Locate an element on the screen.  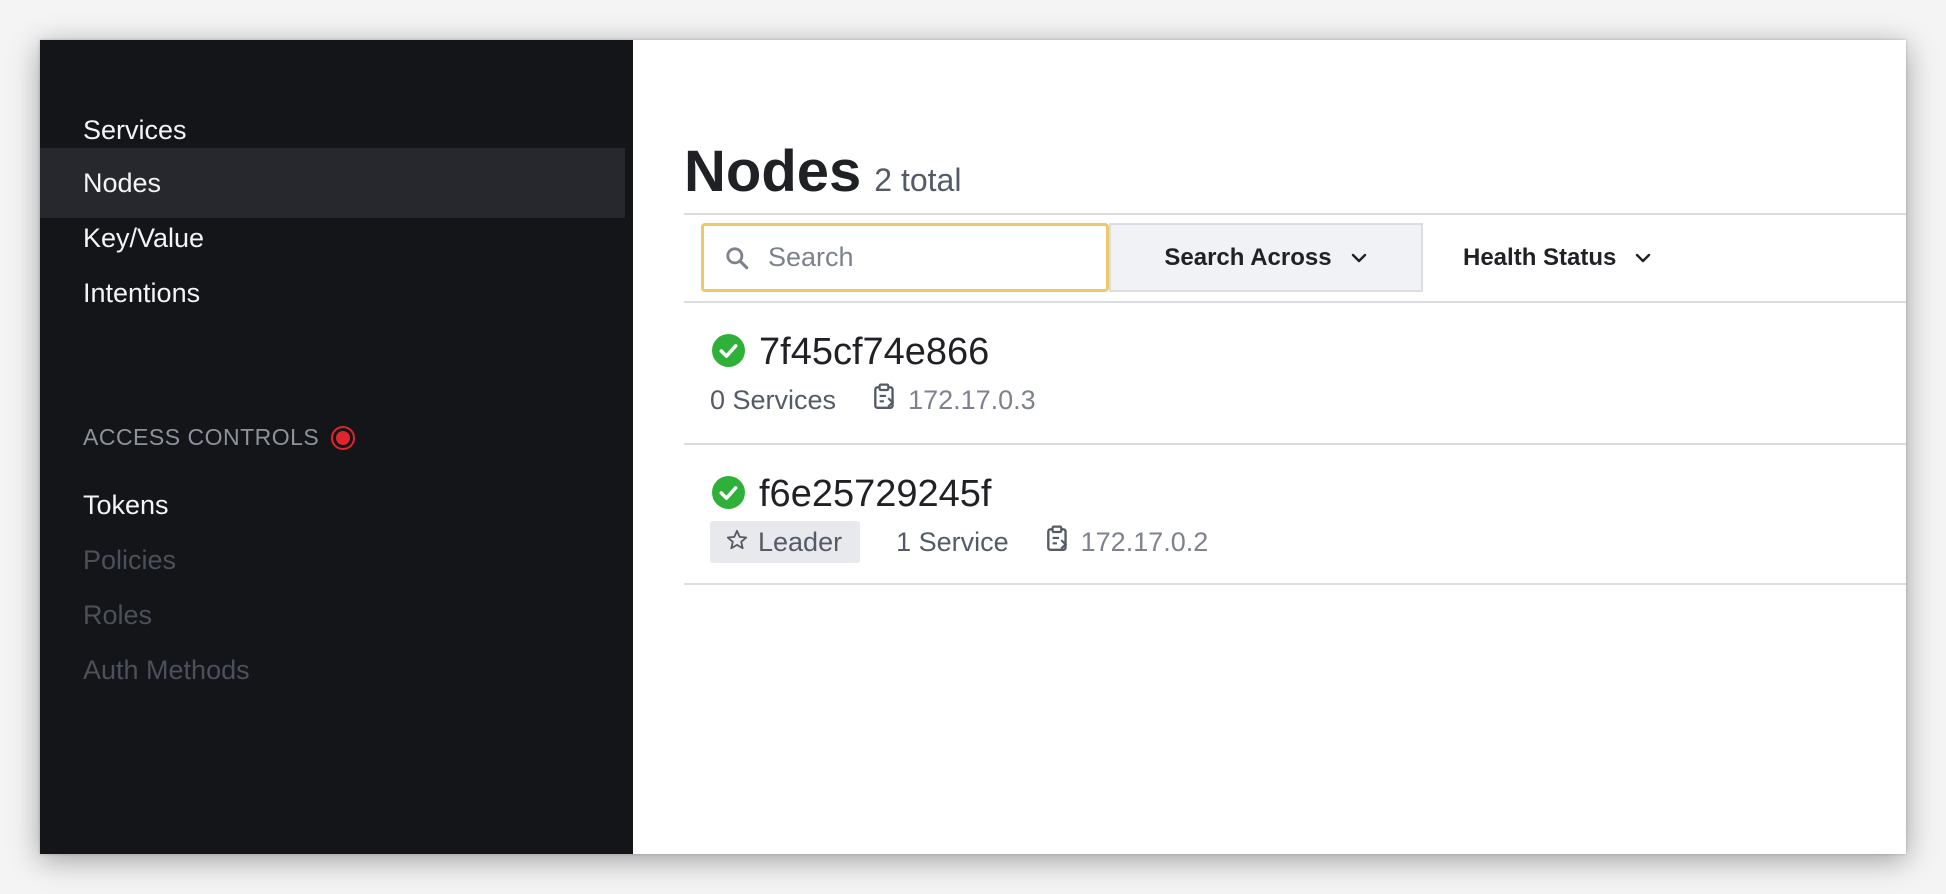
service-count: 0 Services is located at coordinates (773, 400).